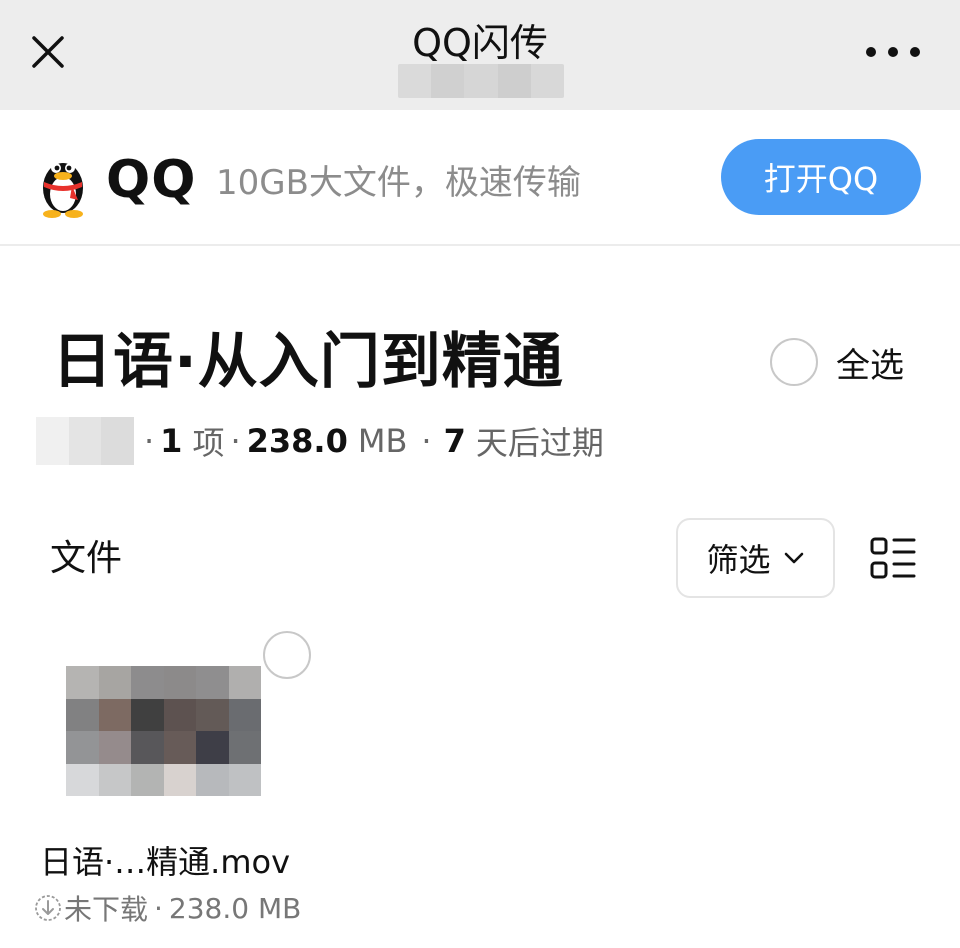 This screenshot has width=960, height=948. I want to click on download-status: 未下载, so click(106, 909).